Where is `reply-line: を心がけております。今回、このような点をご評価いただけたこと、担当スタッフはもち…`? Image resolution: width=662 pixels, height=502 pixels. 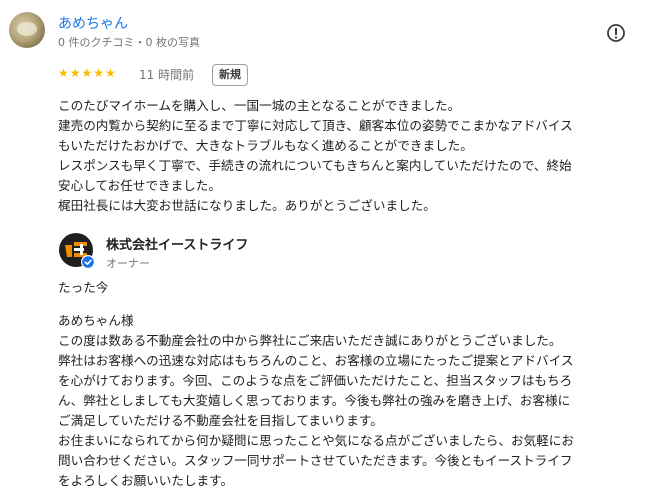 reply-line: を心がけております。今回、このような点をご評価いただけたこと、担当スタッフはもち… is located at coordinates (315, 380).